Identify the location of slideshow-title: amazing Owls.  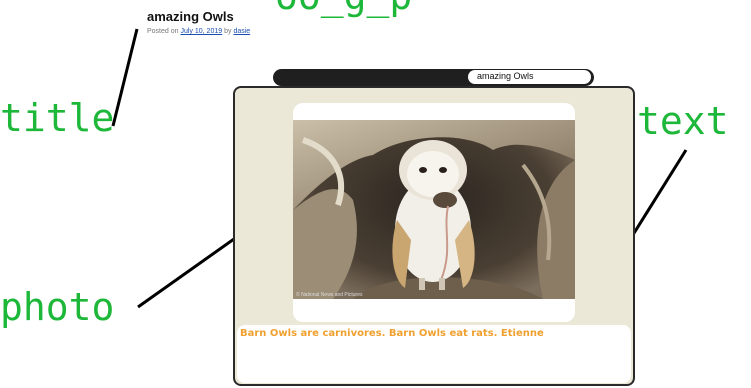
(529, 77).